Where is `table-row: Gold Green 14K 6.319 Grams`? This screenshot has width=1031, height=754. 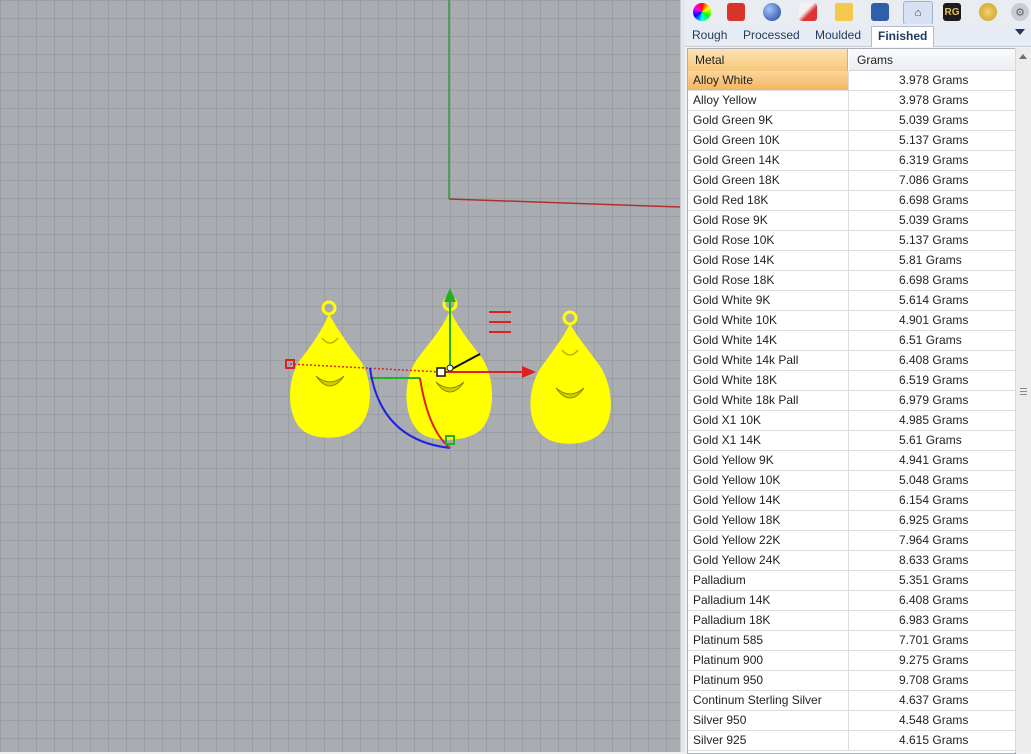 table-row: Gold Green 14K 6.319 Grams is located at coordinates (851, 161).